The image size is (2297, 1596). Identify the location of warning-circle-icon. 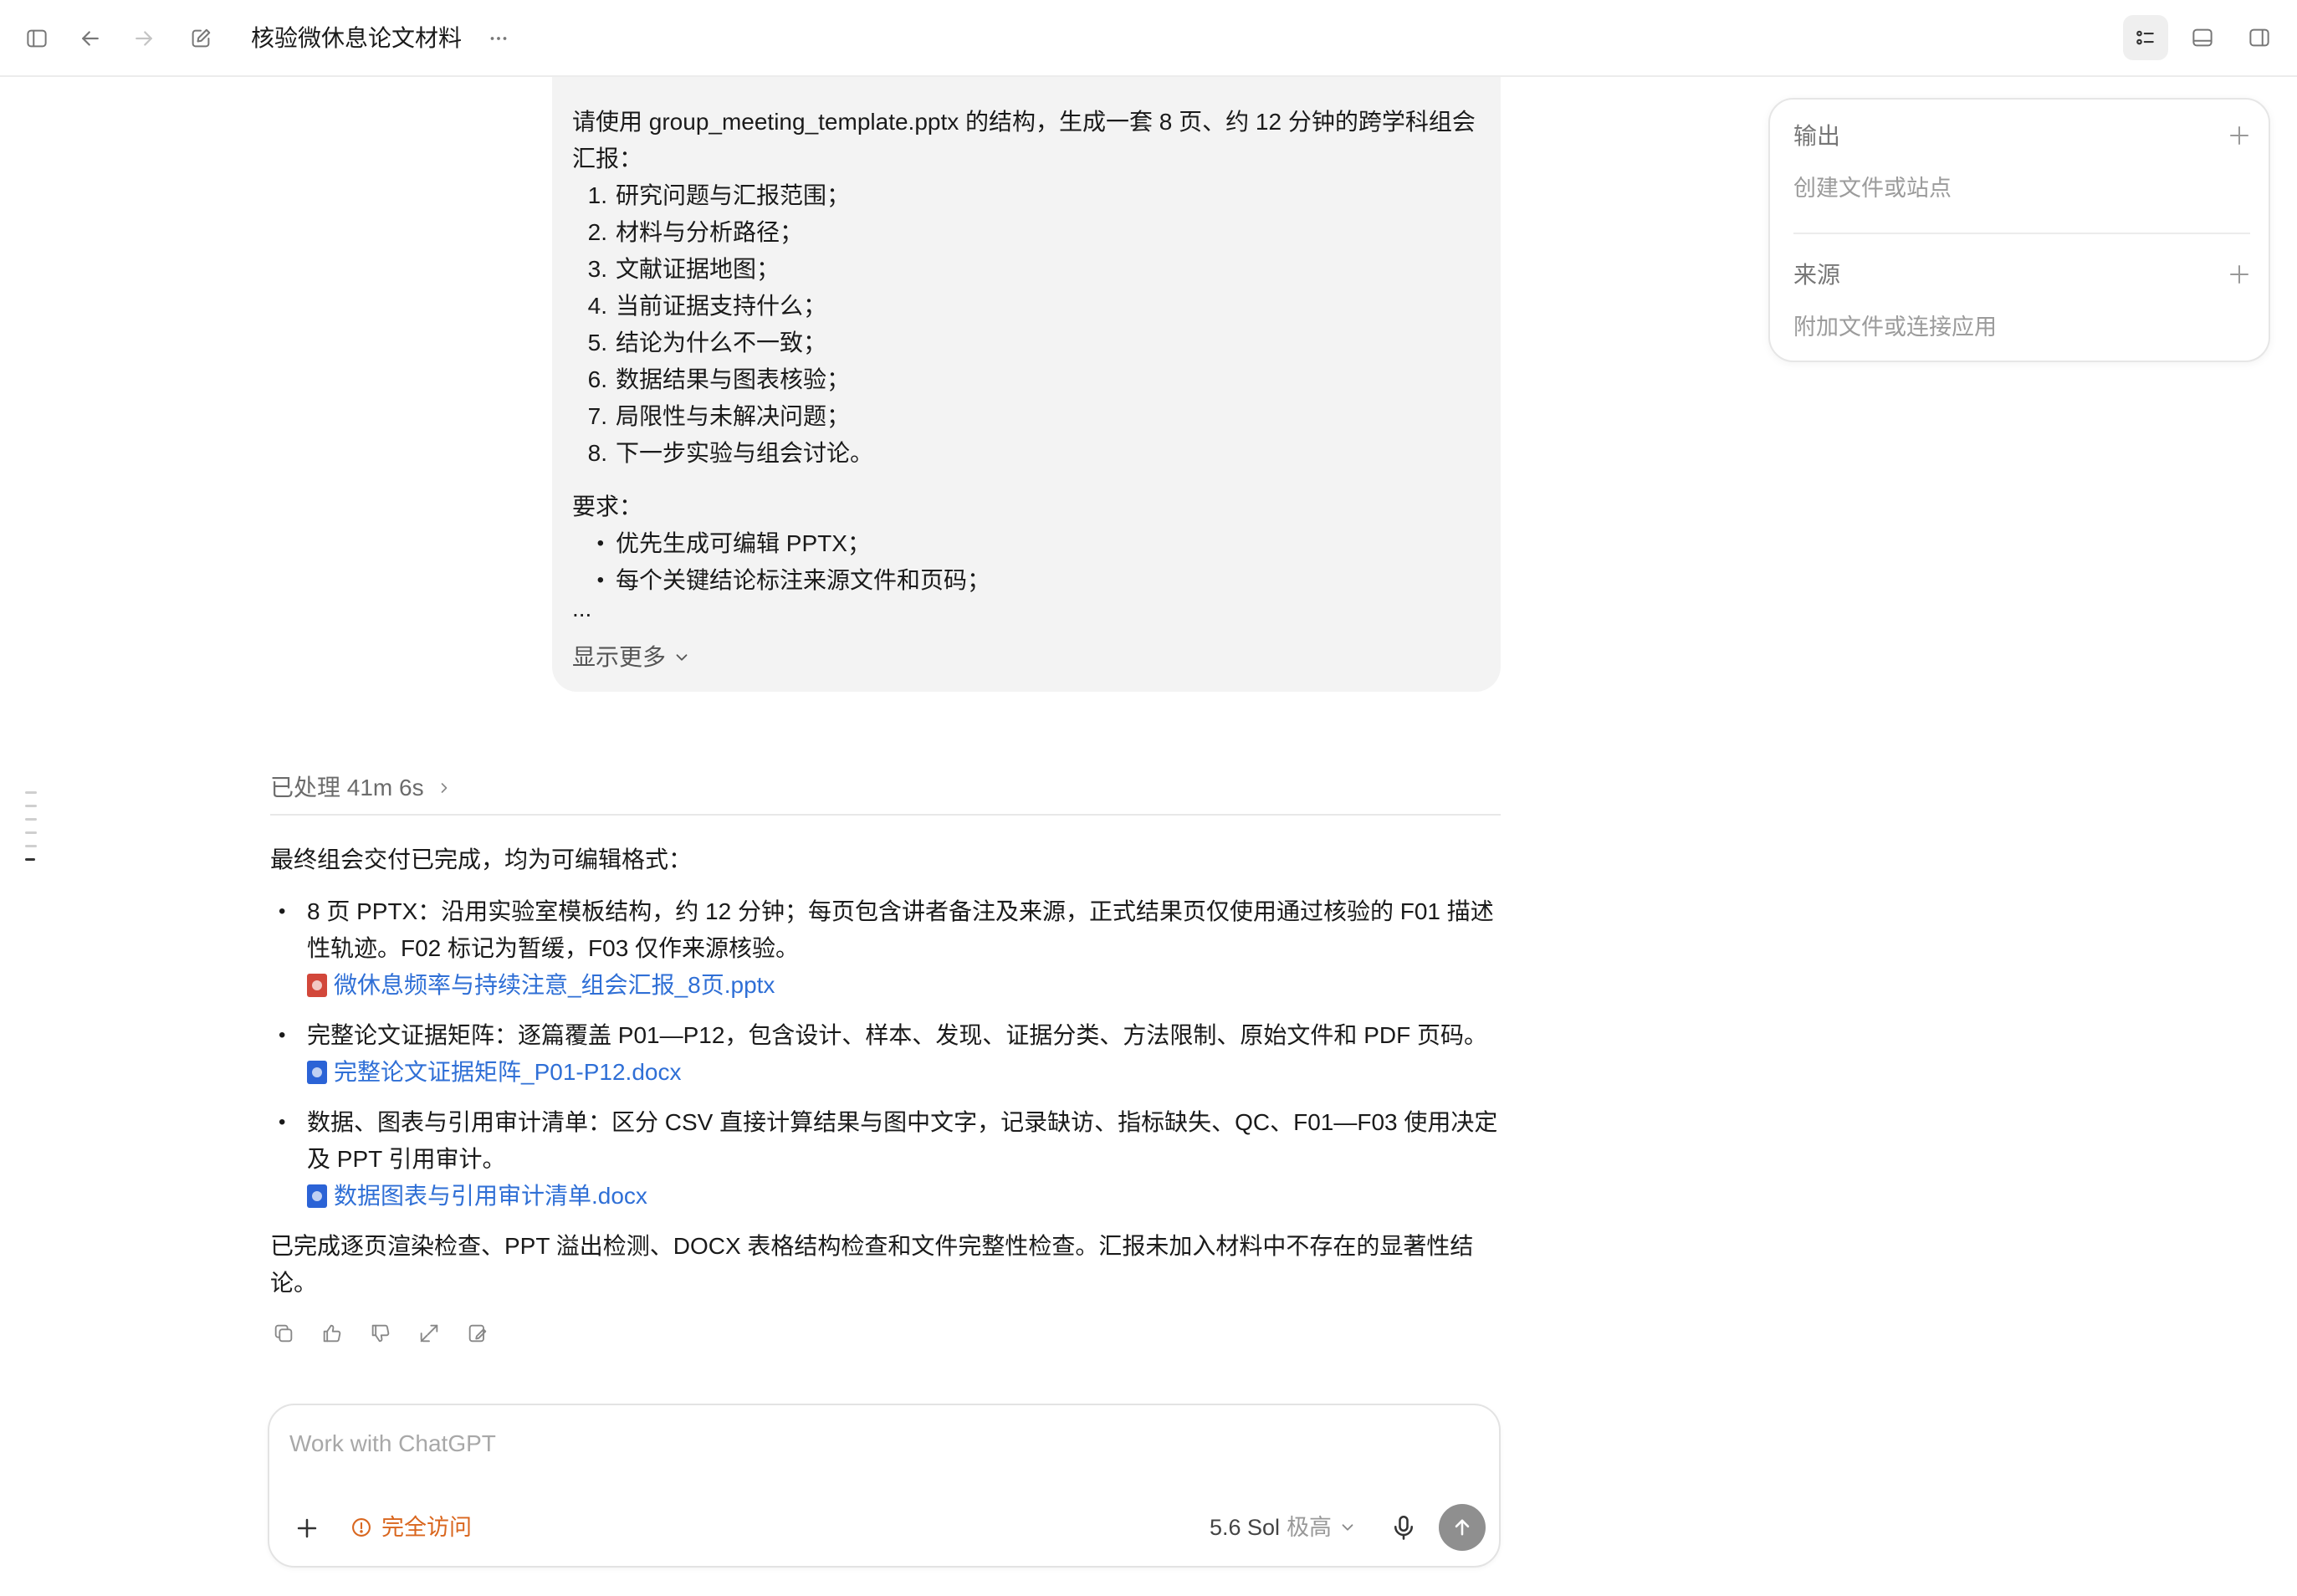
(361, 1528).